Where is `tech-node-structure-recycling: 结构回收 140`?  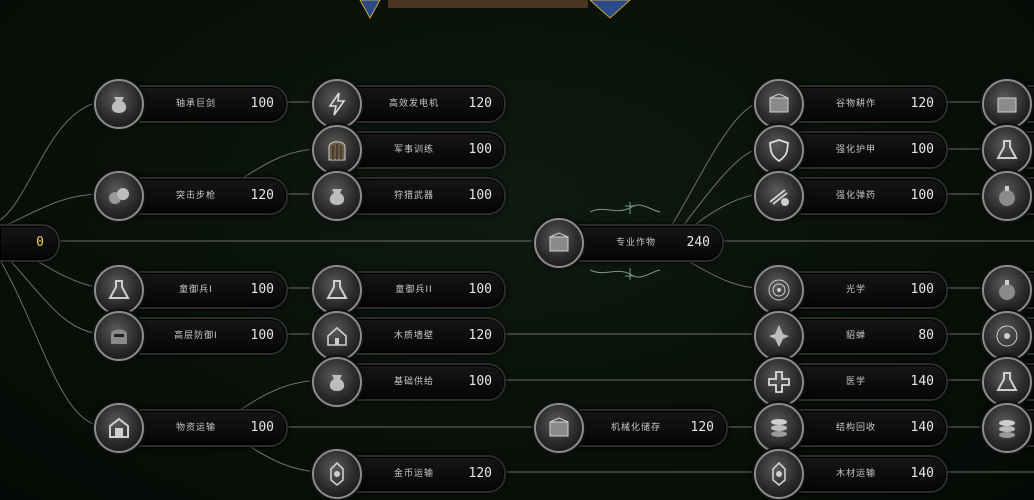
tech-node-structure-recycling: 结构回收 140 is located at coordinates (851, 428).